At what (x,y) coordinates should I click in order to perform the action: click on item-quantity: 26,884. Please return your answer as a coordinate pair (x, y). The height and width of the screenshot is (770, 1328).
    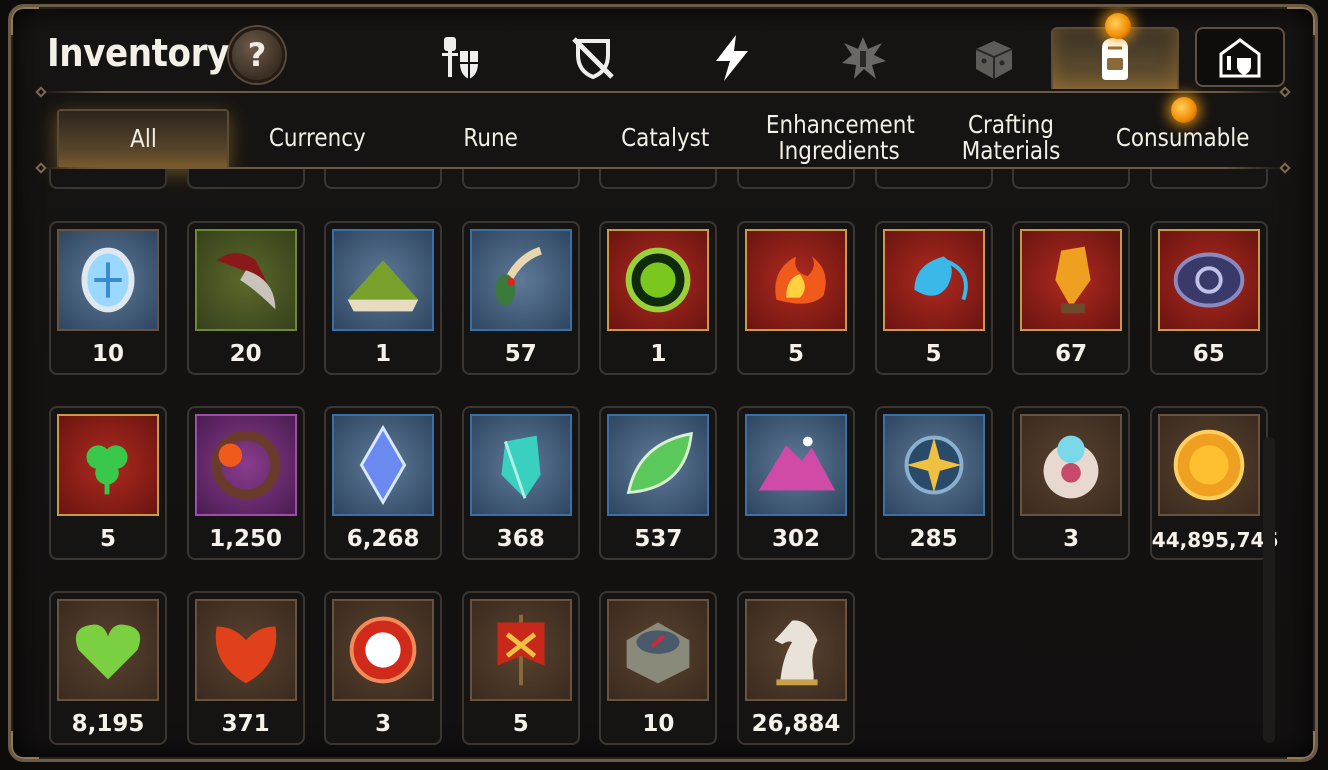
    Looking at the image, I should click on (796, 724).